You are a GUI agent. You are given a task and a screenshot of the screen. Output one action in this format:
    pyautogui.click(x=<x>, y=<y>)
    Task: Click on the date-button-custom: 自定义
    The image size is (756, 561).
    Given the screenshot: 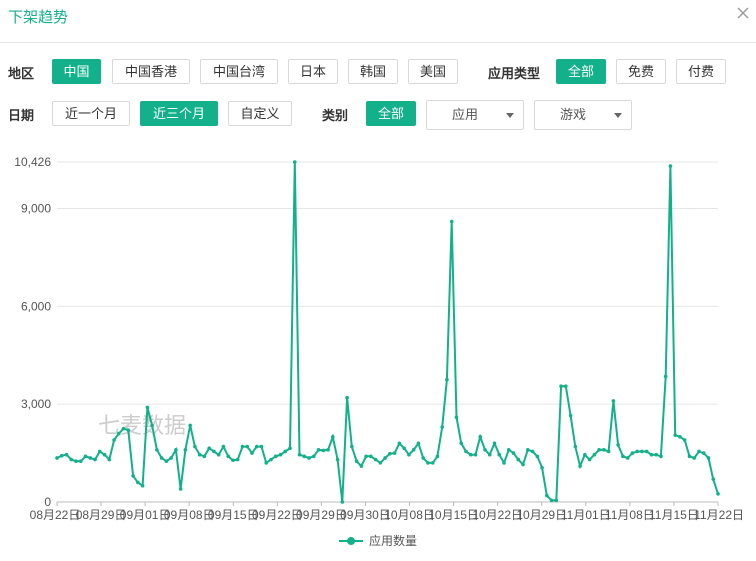 What is the action you would take?
    pyautogui.click(x=260, y=113)
    